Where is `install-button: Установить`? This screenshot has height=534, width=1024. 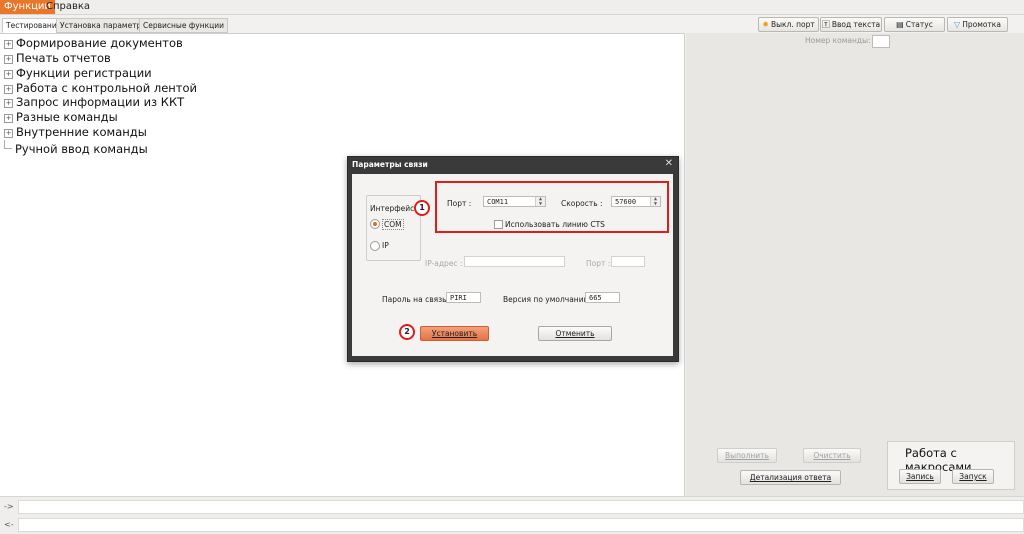
install-button: Установить is located at coordinates (454, 333).